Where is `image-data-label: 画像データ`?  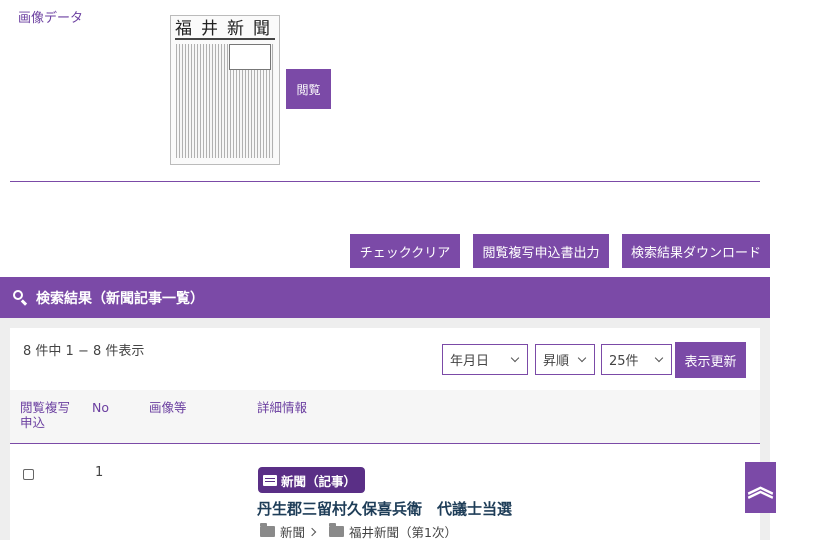
image-data-label: 画像データ is located at coordinates (51, 18).